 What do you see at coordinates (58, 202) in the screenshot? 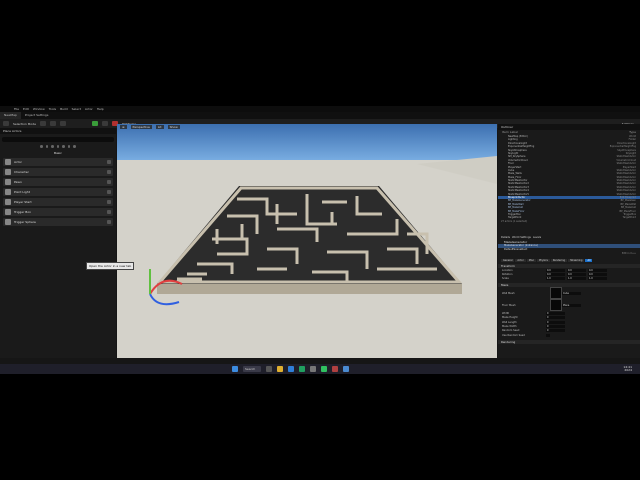
I see `place-actor-item: Player Start` at bounding box center [58, 202].